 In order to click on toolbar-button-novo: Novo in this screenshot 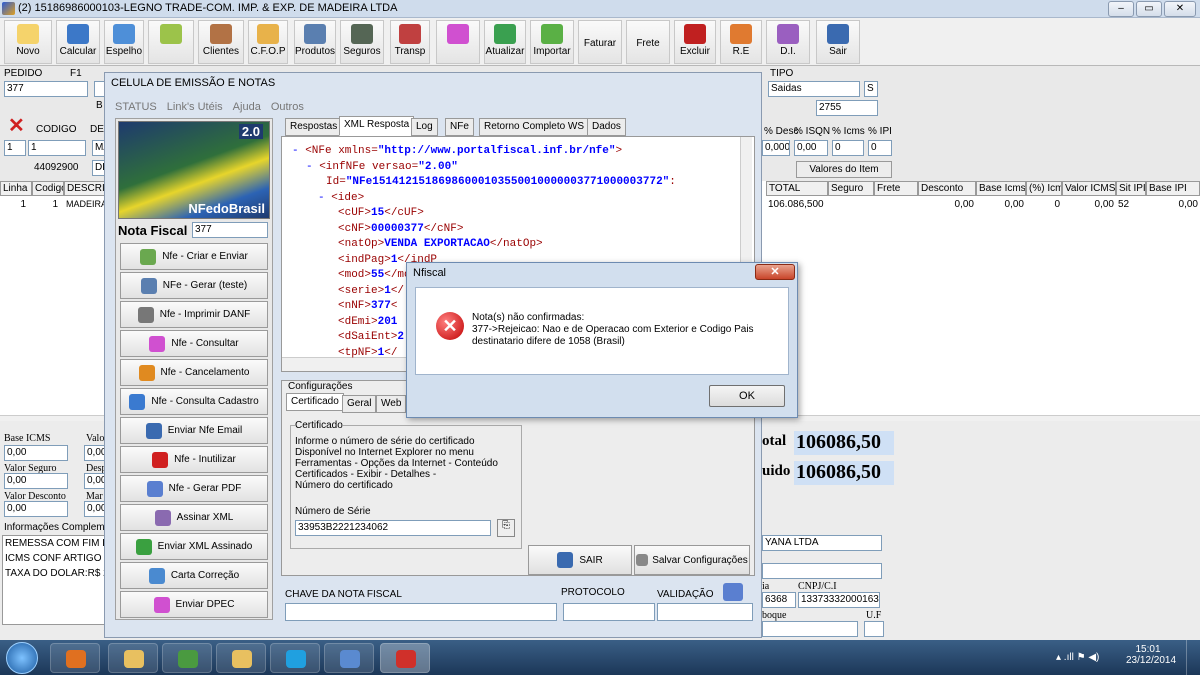, I will do `click(28, 42)`.